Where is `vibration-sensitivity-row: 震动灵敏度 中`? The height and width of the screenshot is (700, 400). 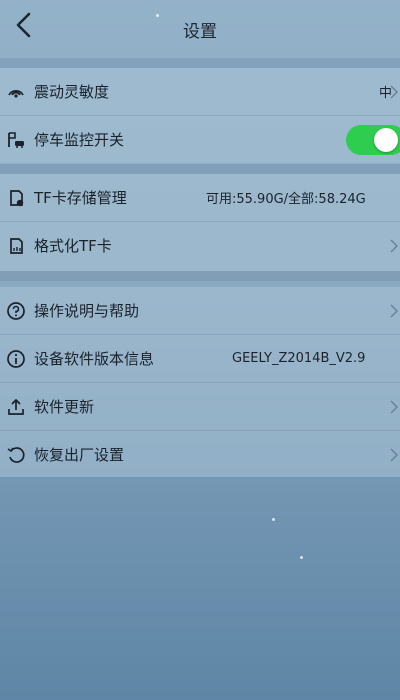
vibration-sensitivity-row: 震动灵敏度 中 is located at coordinates (200, 92).